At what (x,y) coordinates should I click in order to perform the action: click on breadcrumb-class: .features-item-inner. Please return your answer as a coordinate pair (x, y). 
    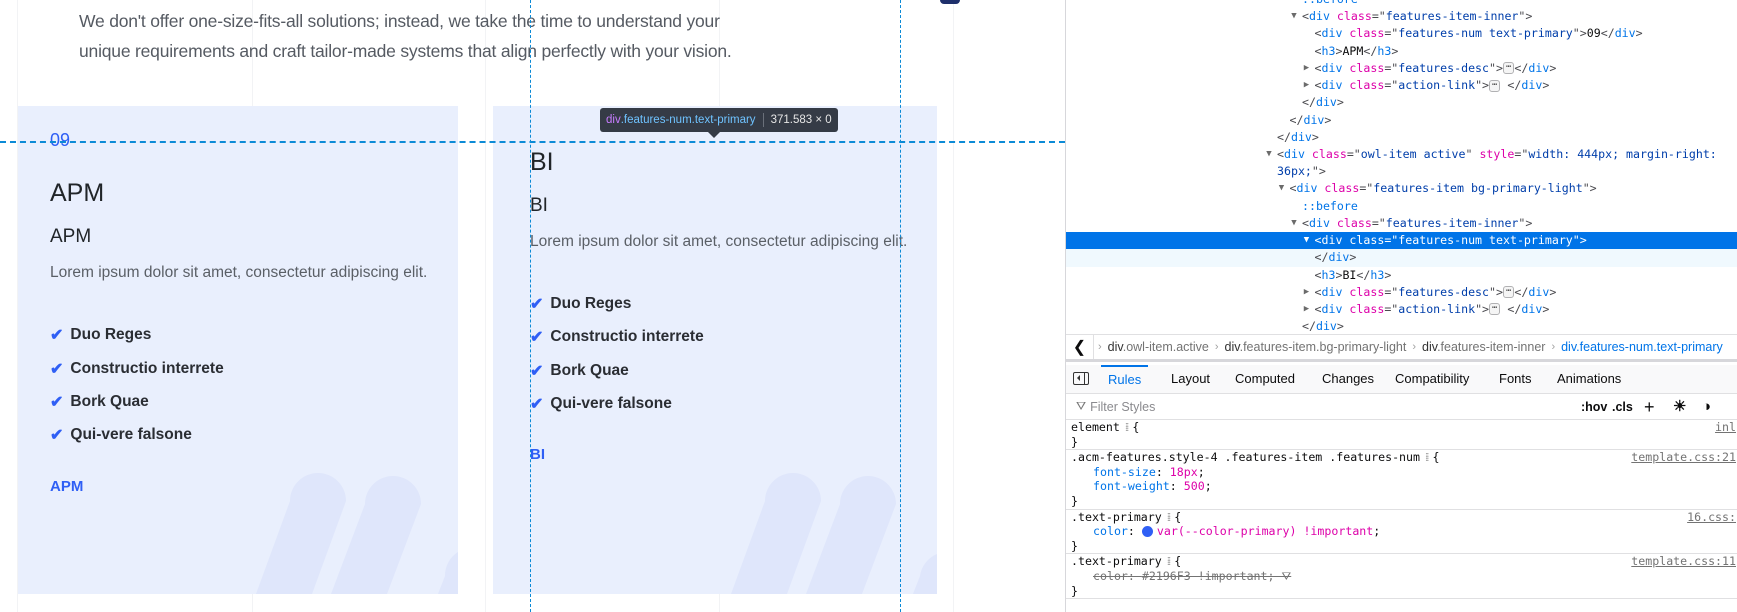
    Looking at the image, I should click on (1491, 347).